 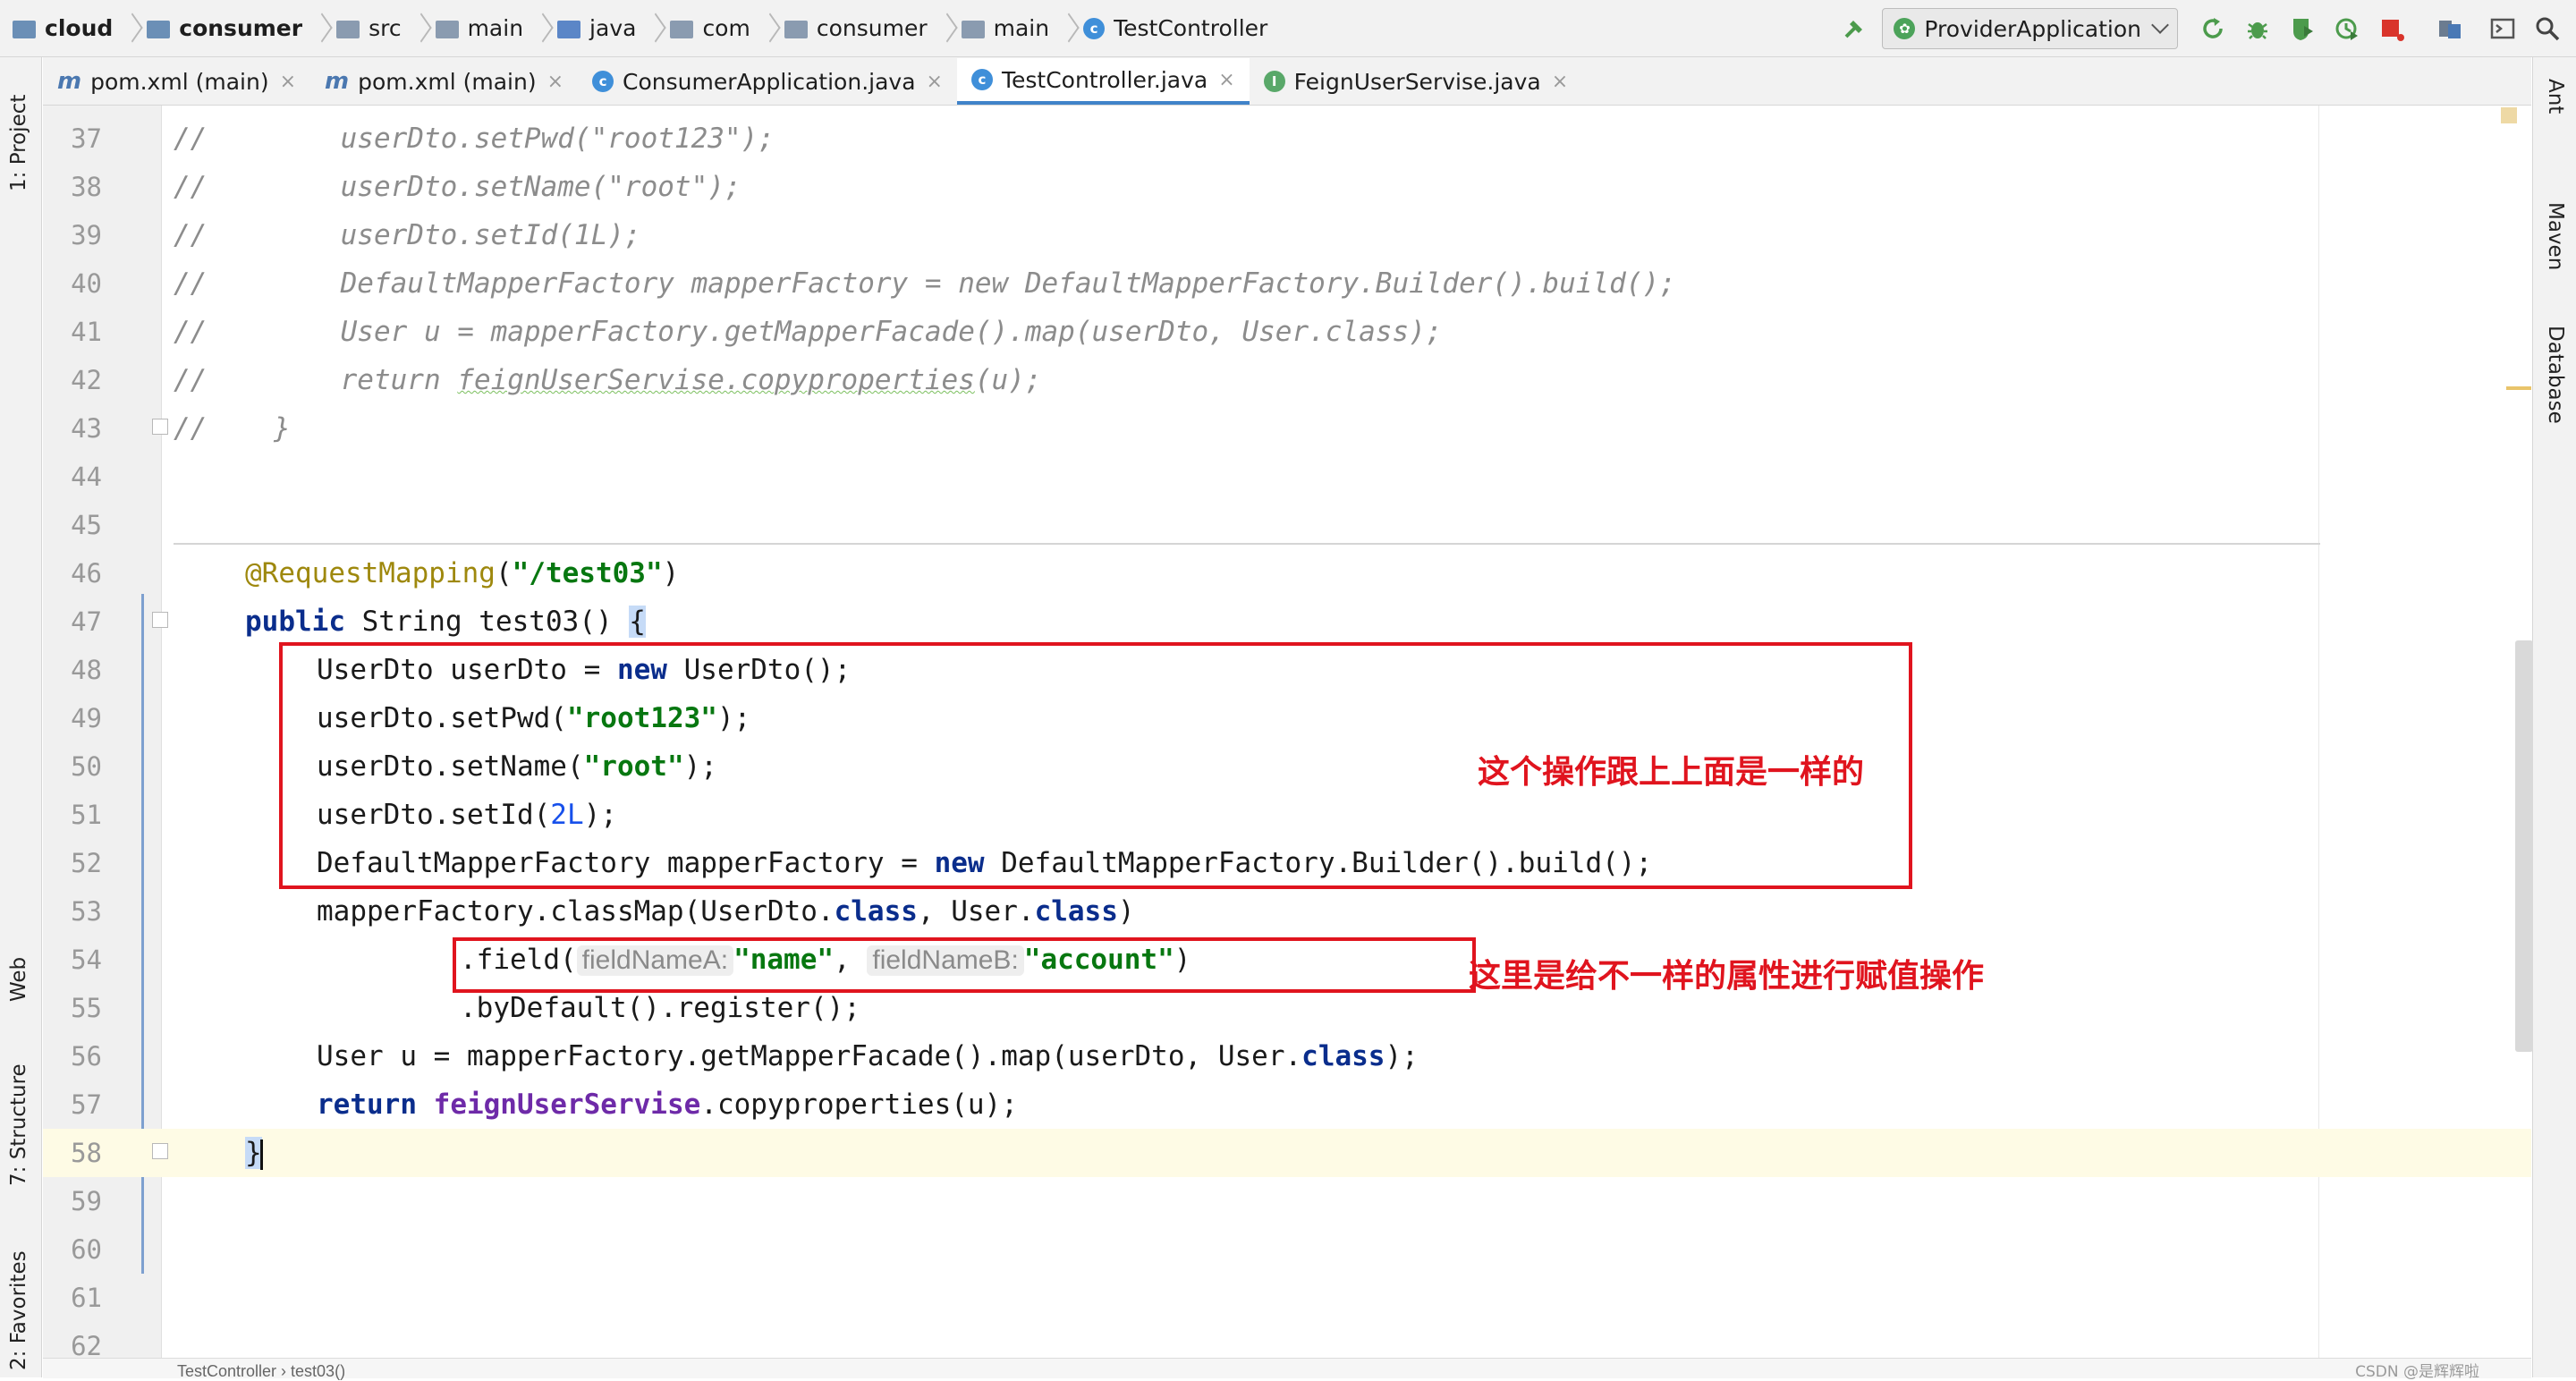 What do you see at coordinates (2391, 28) in the screenshot?
I see `stop-icon` at bounding box center [2391, 28].